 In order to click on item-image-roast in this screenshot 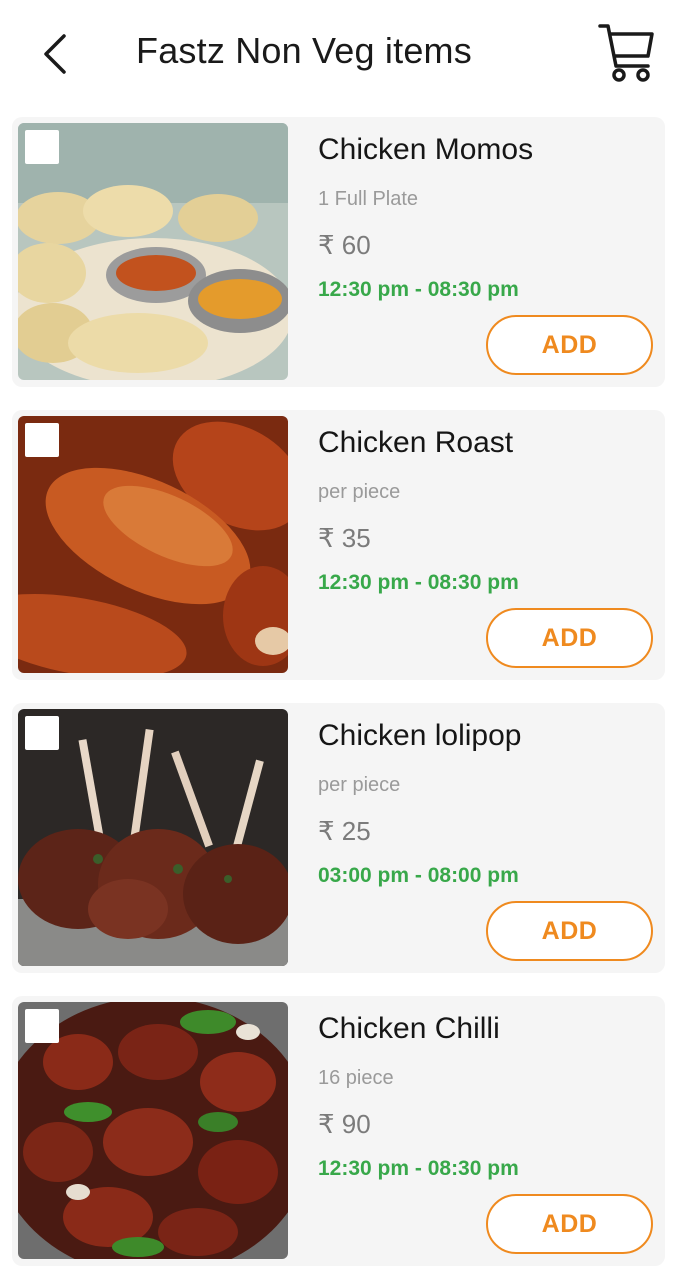, I will do `click(153, 544)`.